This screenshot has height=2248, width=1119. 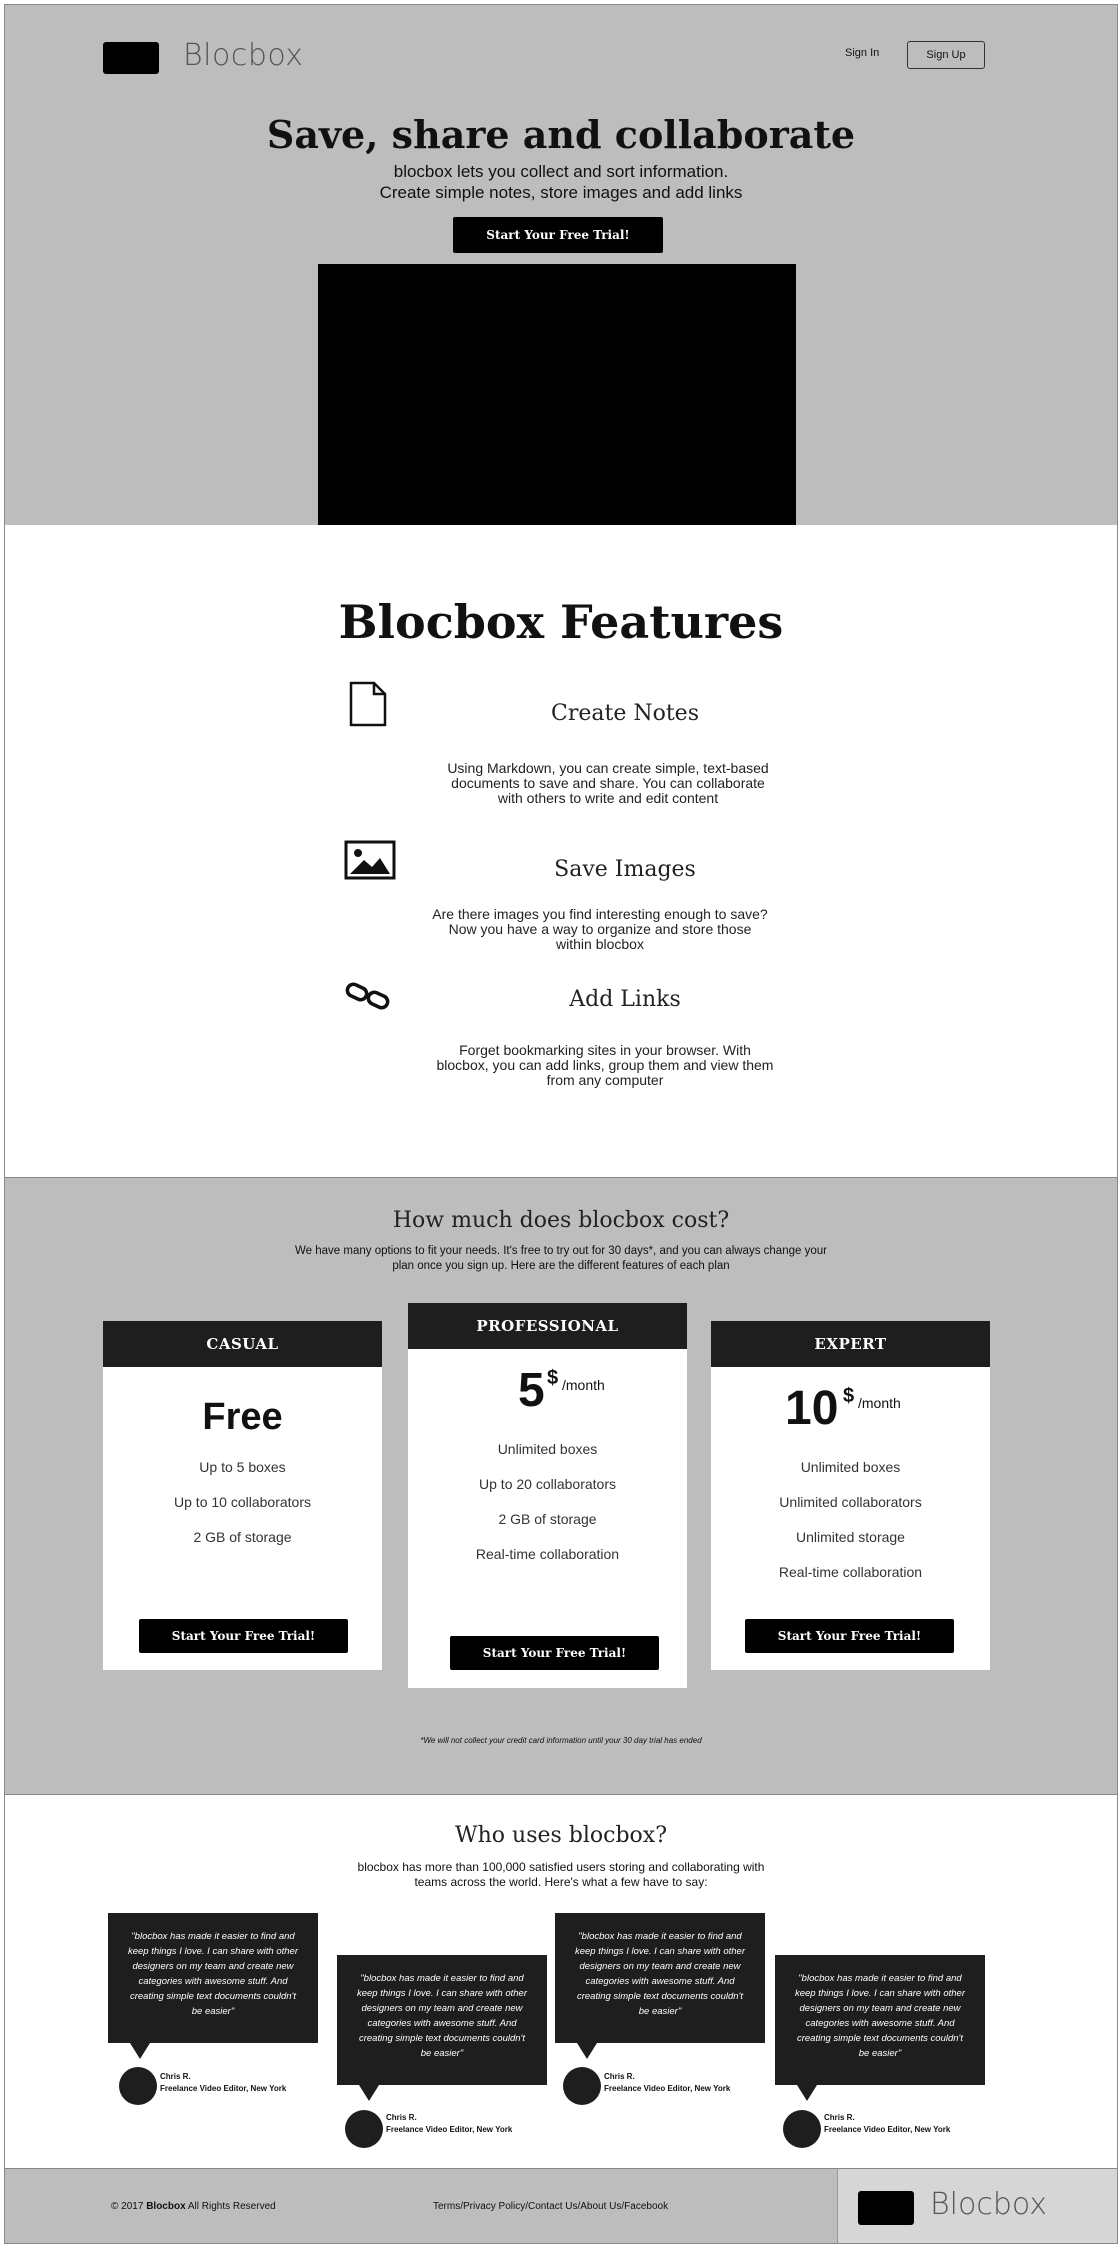 I want to click on document-icon, so click(x=368, y=706).